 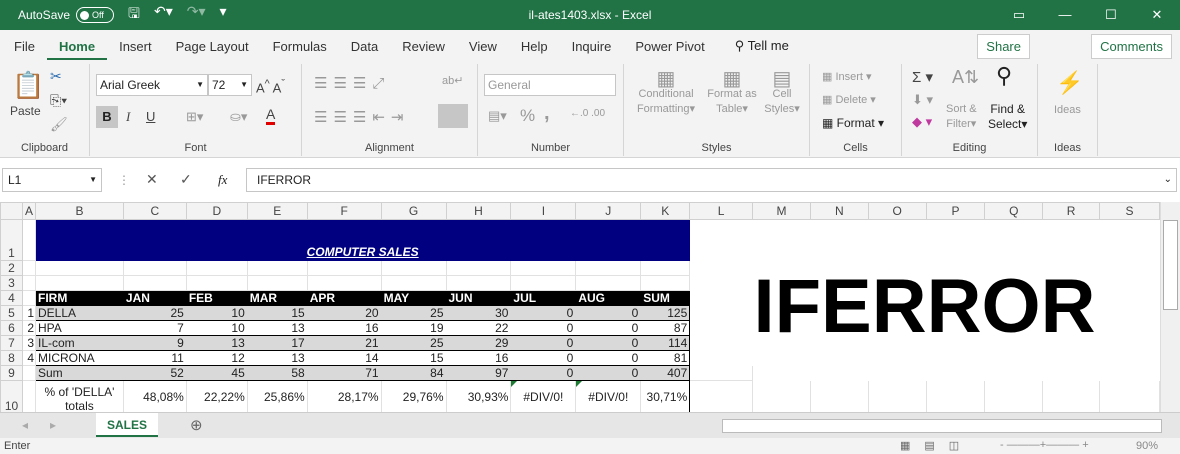 I want to click on pct-cell: 25,86%, so click(x=277, y=396).